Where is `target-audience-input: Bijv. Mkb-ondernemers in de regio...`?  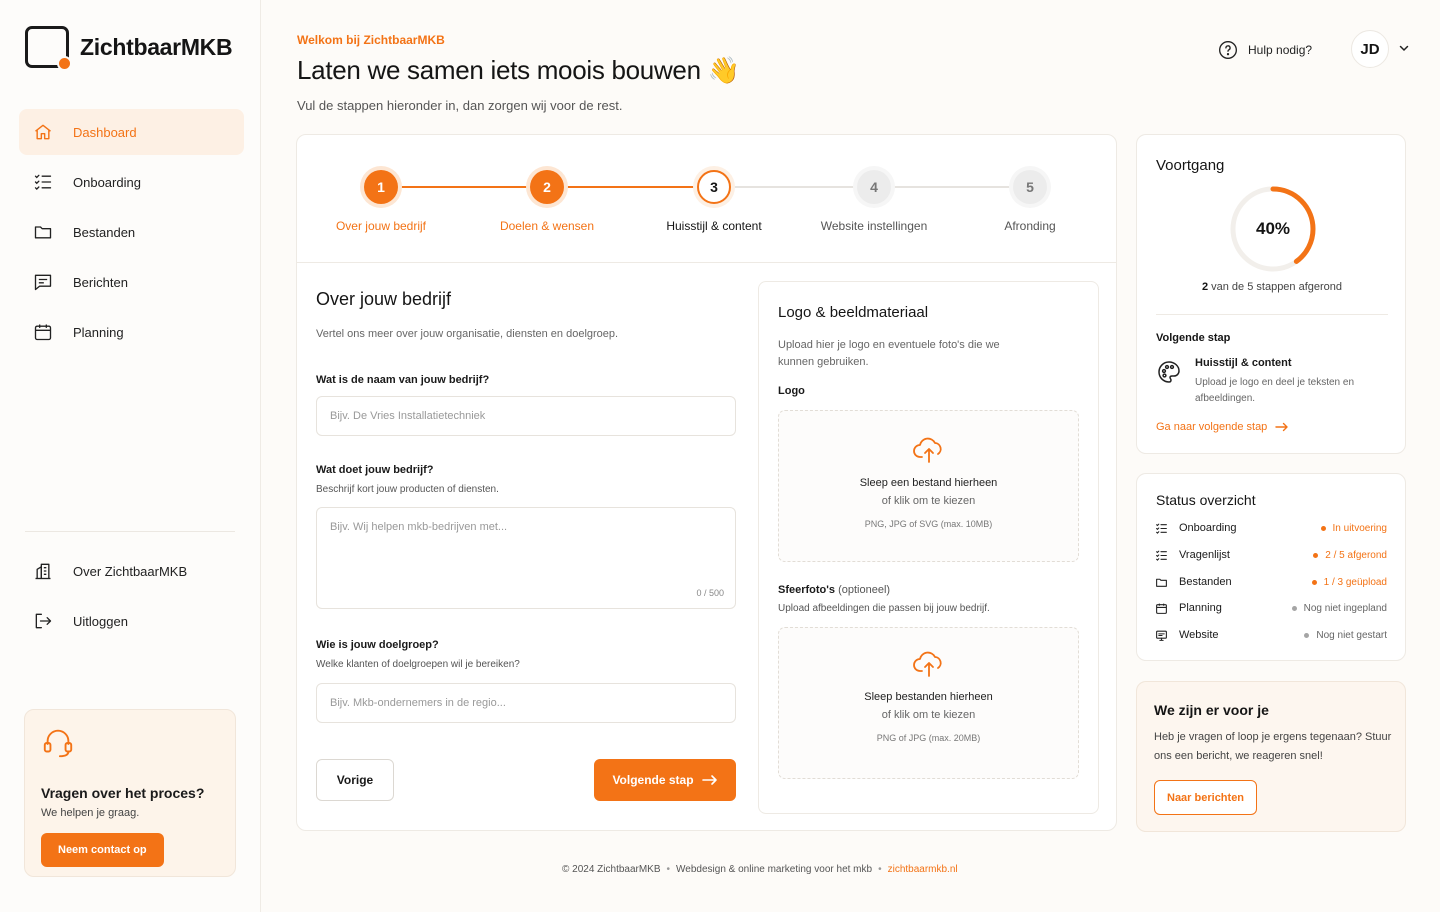
target-audience-input: Bijv. Mkb-ondernemers in de regio... is located at coordinates (526, 703).